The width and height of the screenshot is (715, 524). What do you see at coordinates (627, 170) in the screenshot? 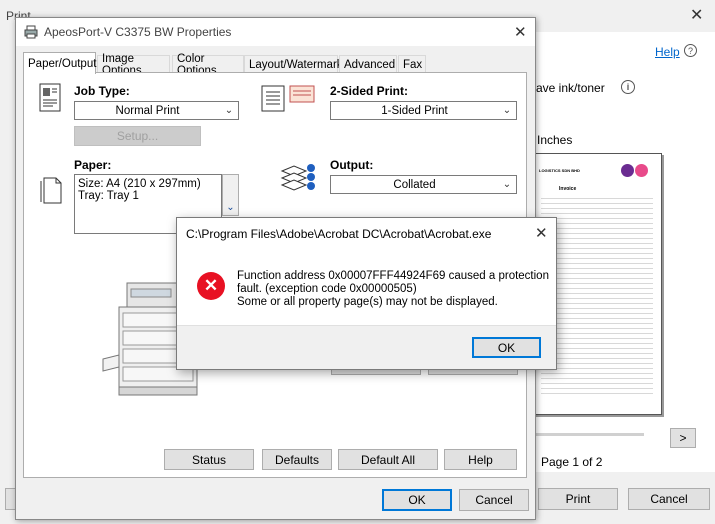
I see `preview-logo` at bounding box center [627, 170].